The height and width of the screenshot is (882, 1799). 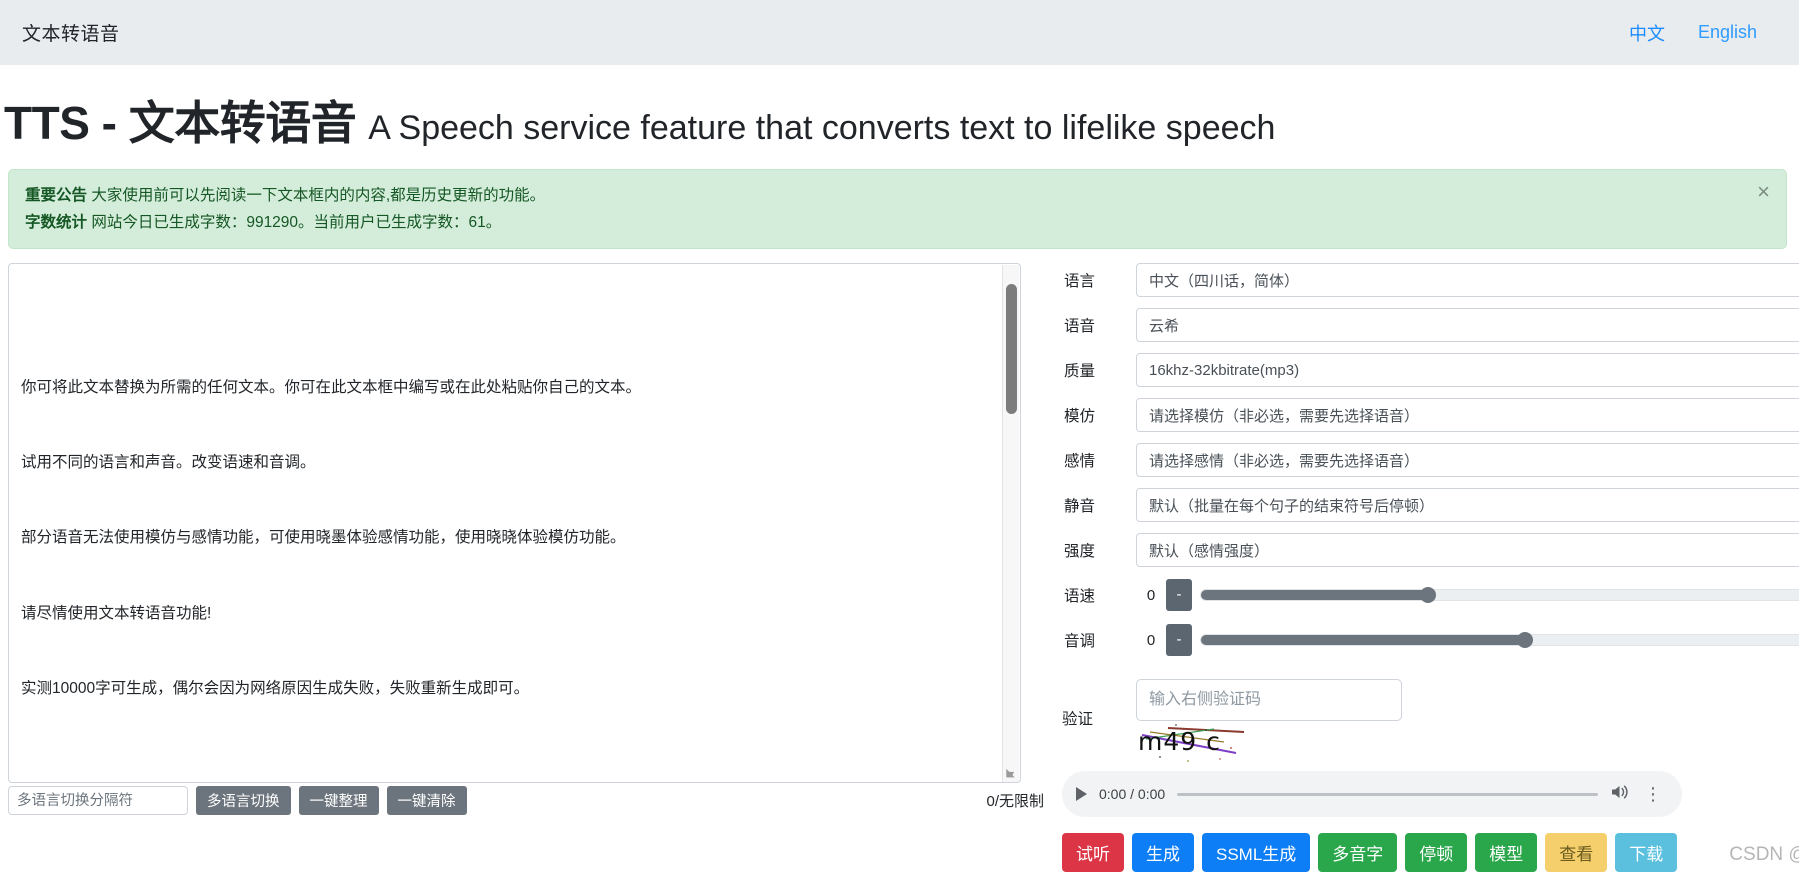 I want to click on announcement-label-stats: 字数统计, so click(x=56, y=223).